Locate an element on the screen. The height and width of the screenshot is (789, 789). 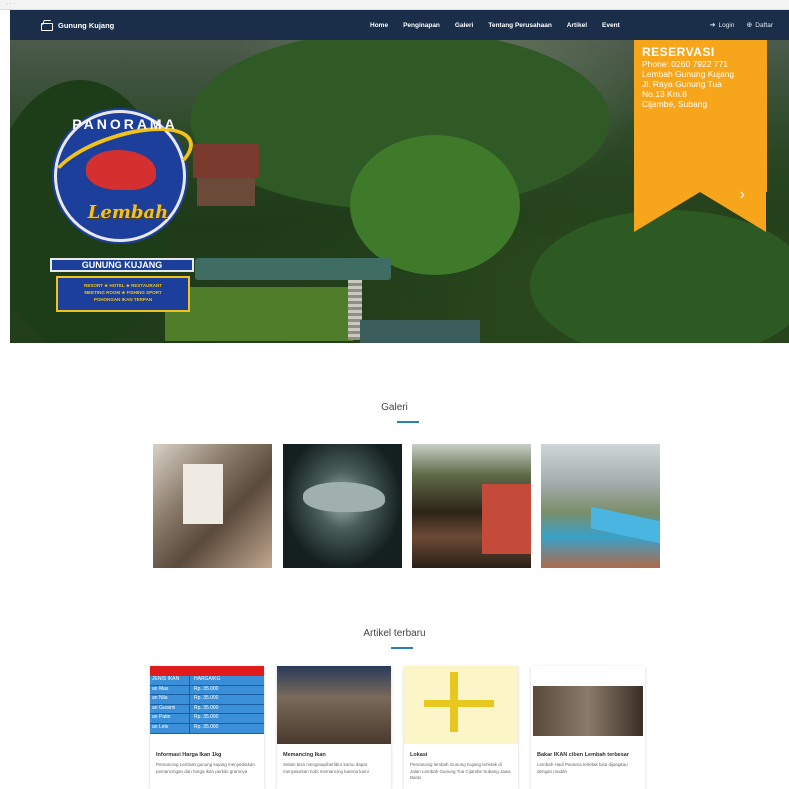
browser-strip: · · · is located at coordinates (394, 5).